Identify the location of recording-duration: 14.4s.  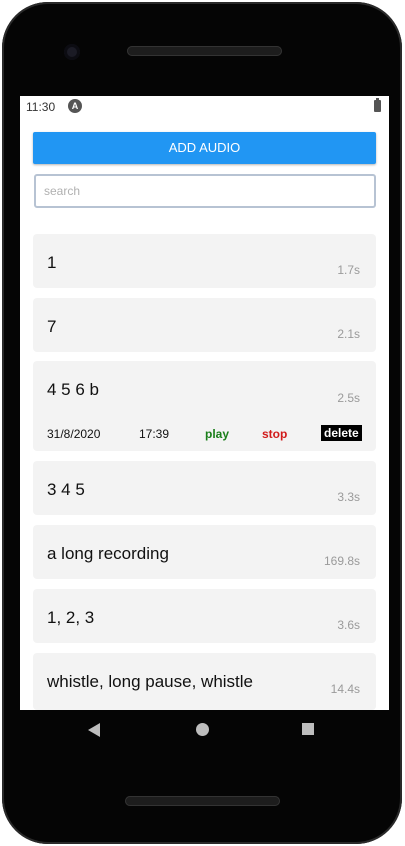
(345, 689).